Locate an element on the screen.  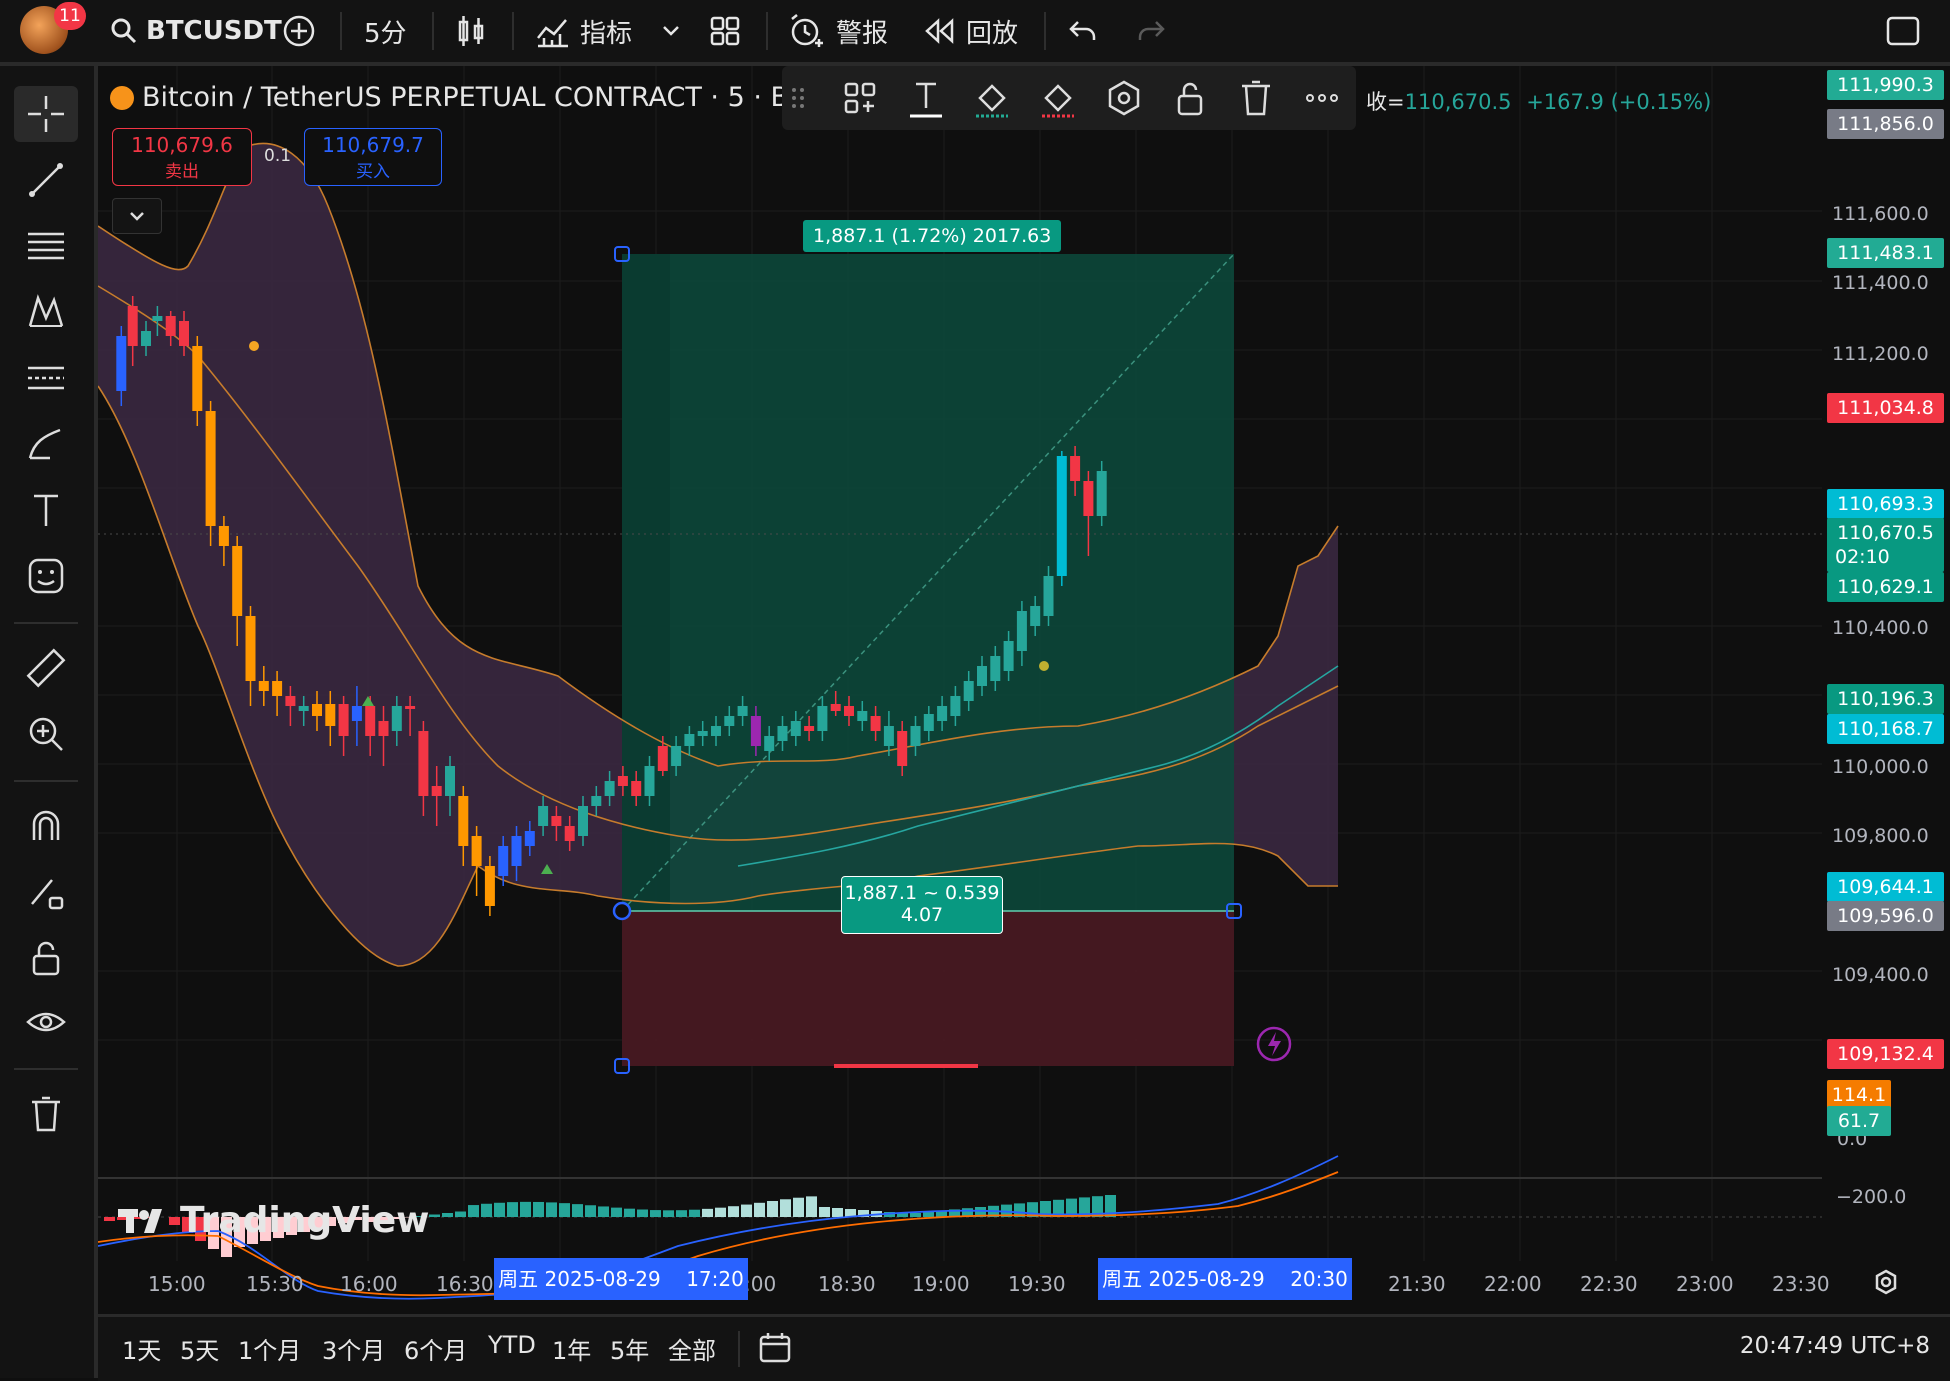
remove-drawings-tool is located at coordinates (46, 1114).